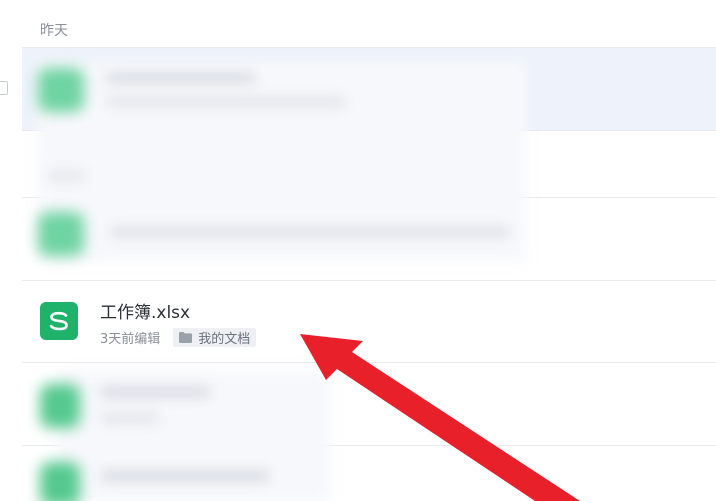  What do you see at coordinates (4, 88) in the screenshot?
I see `select-checkbox` at bounding box center [4, 88].